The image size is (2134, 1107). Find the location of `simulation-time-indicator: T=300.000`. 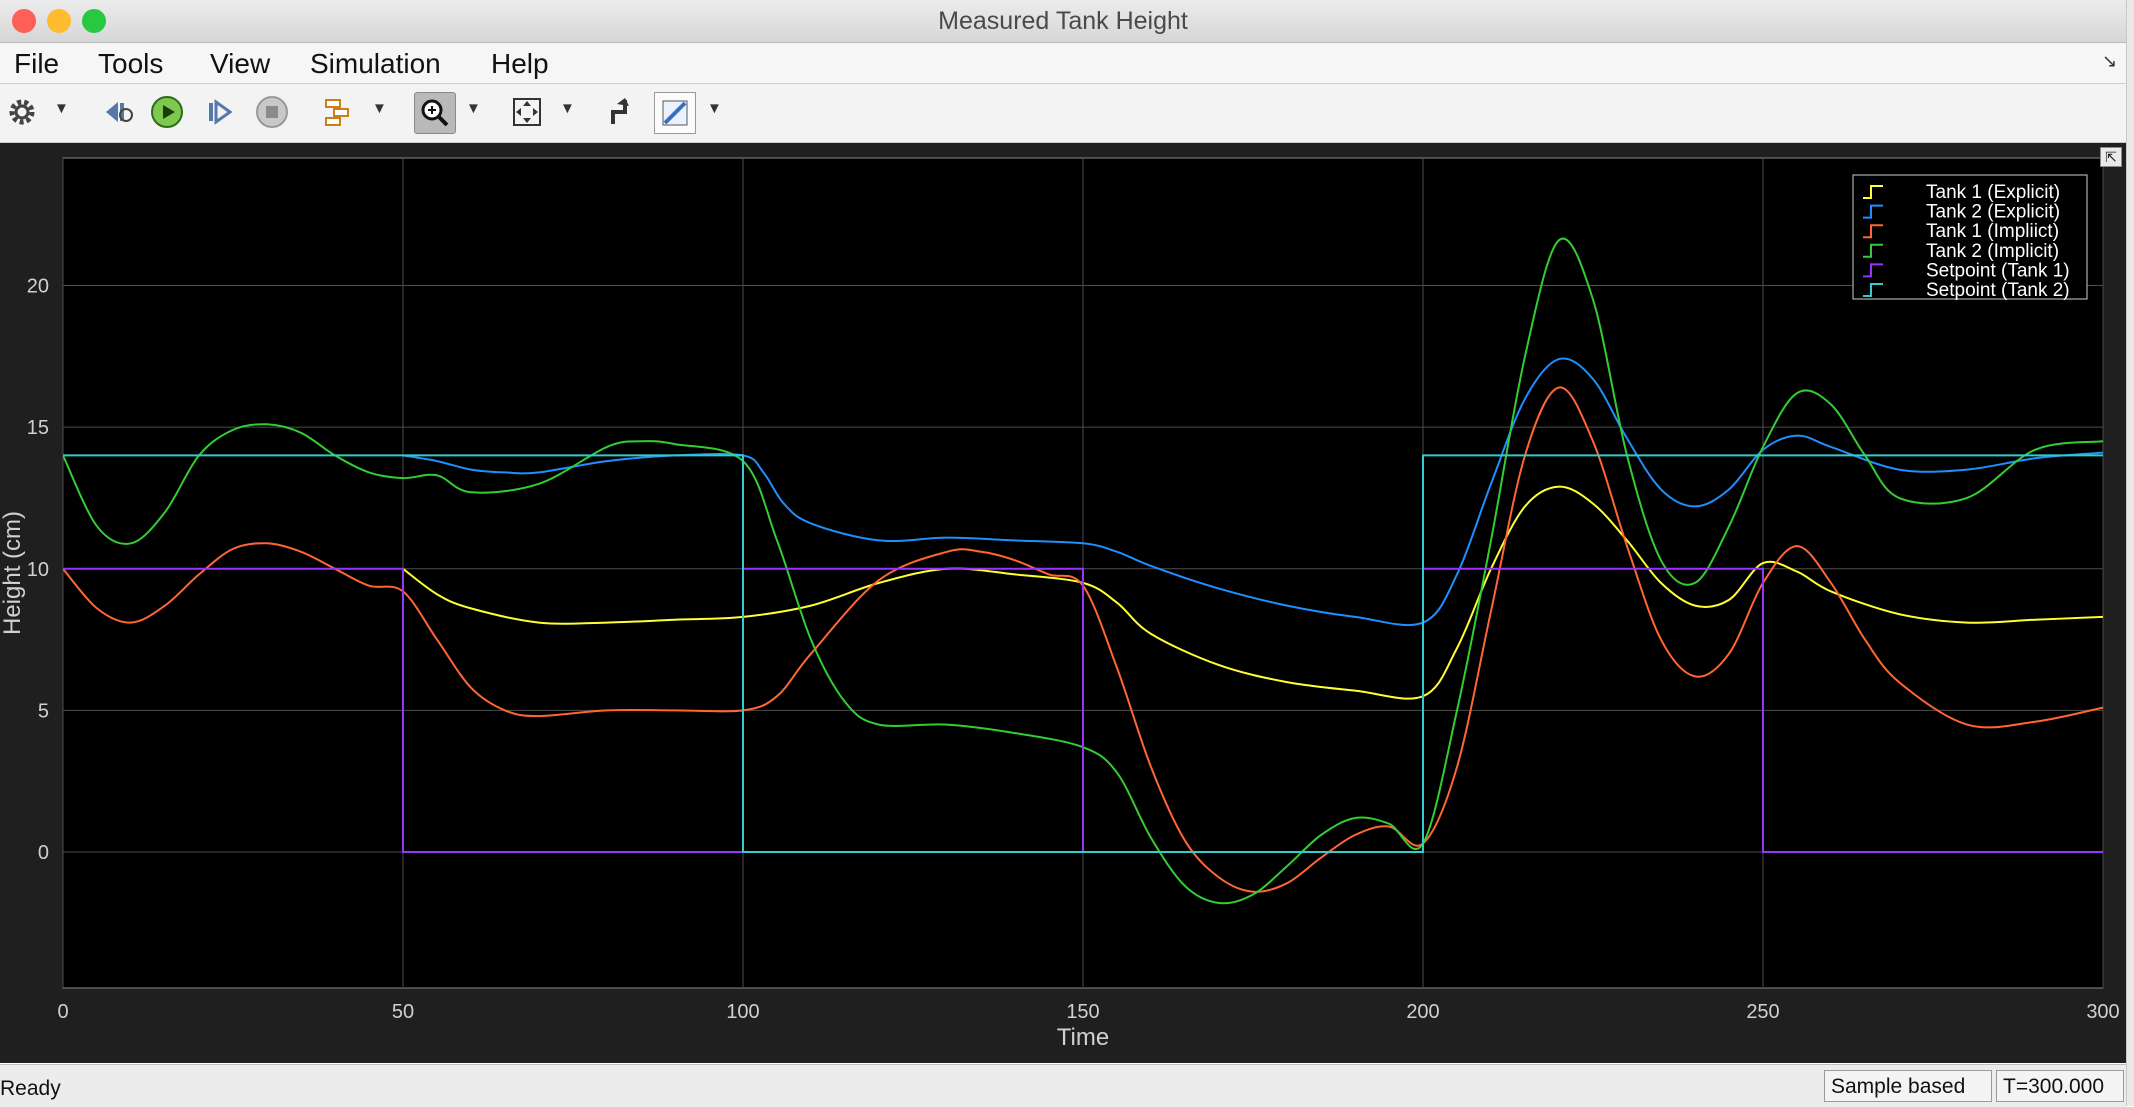

simulation-time-indicator: T=300.000 is located at coordinates (2060, 1086).